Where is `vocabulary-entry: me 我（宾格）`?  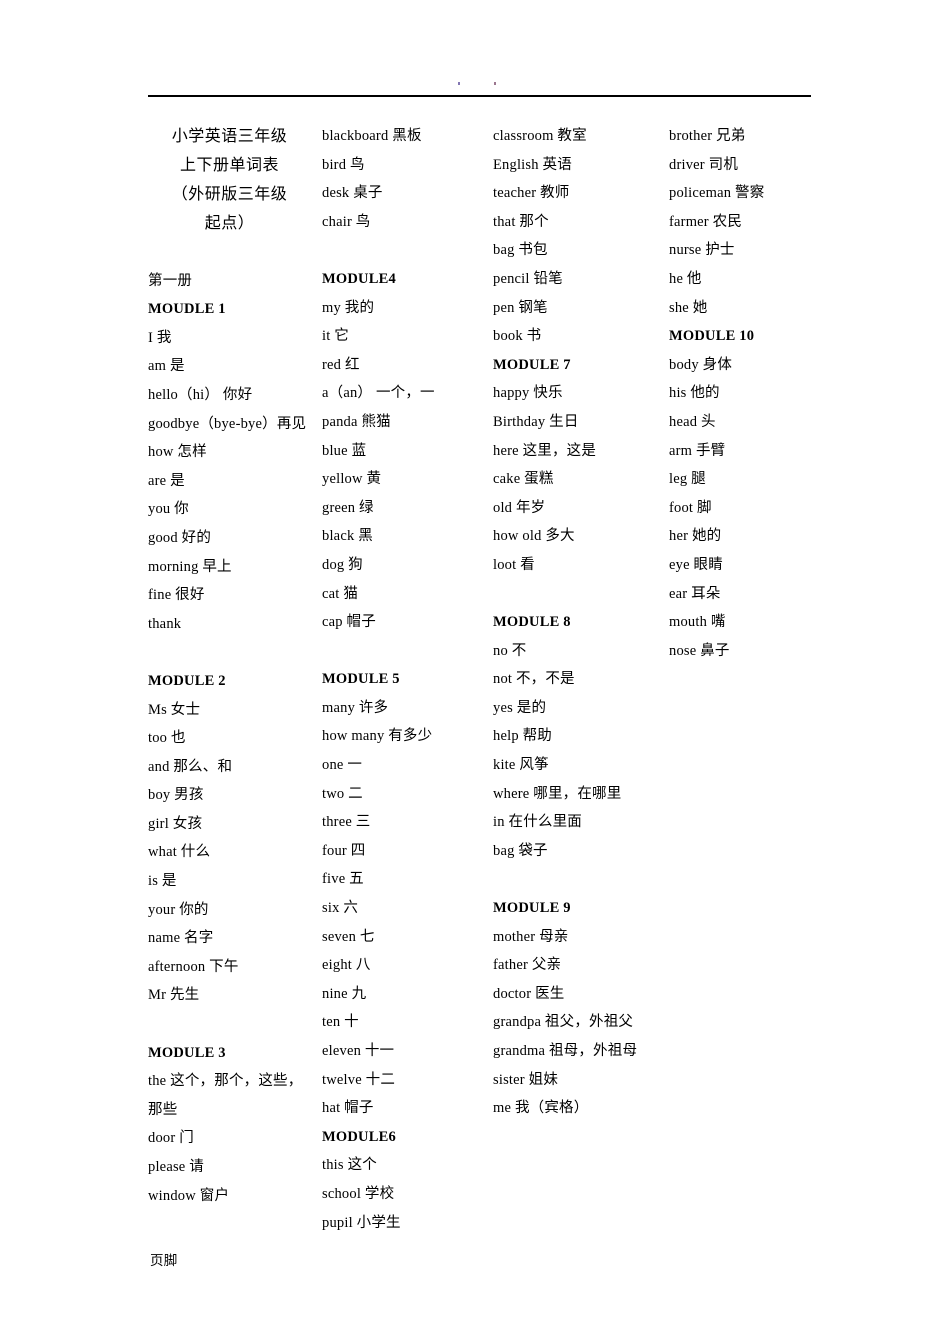
vocabulary-entry: me 我（宾格） is located at coordinates (541, 1108).